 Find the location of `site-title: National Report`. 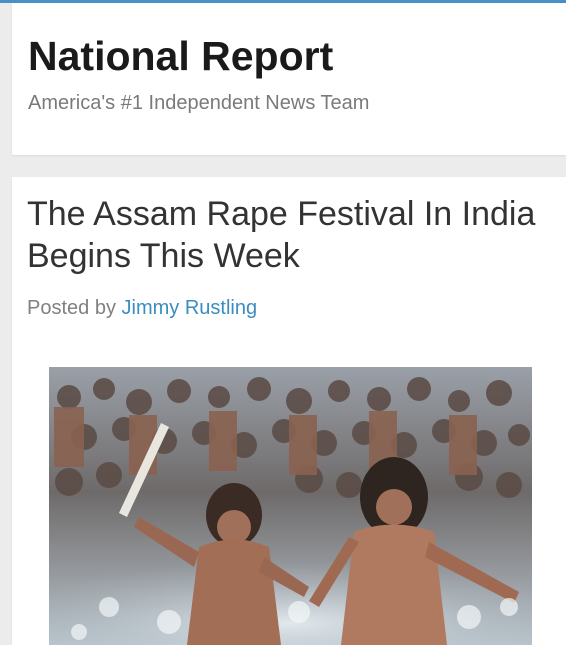

site-title: National Report is located at coordinates (180, 56).